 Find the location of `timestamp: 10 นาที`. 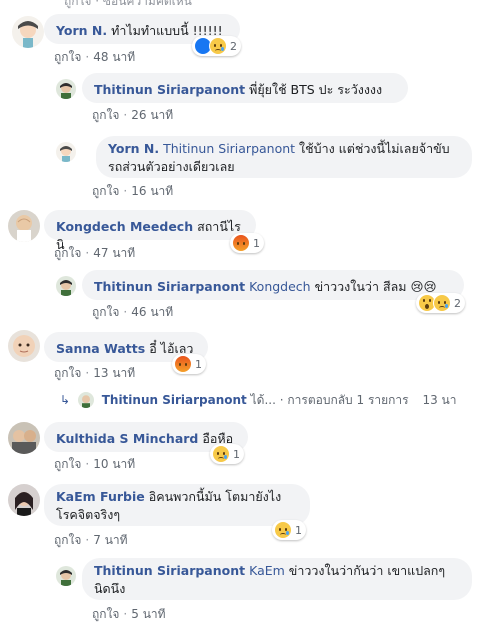

timestamp: 10 นาที is located at coordinates (114, 464).